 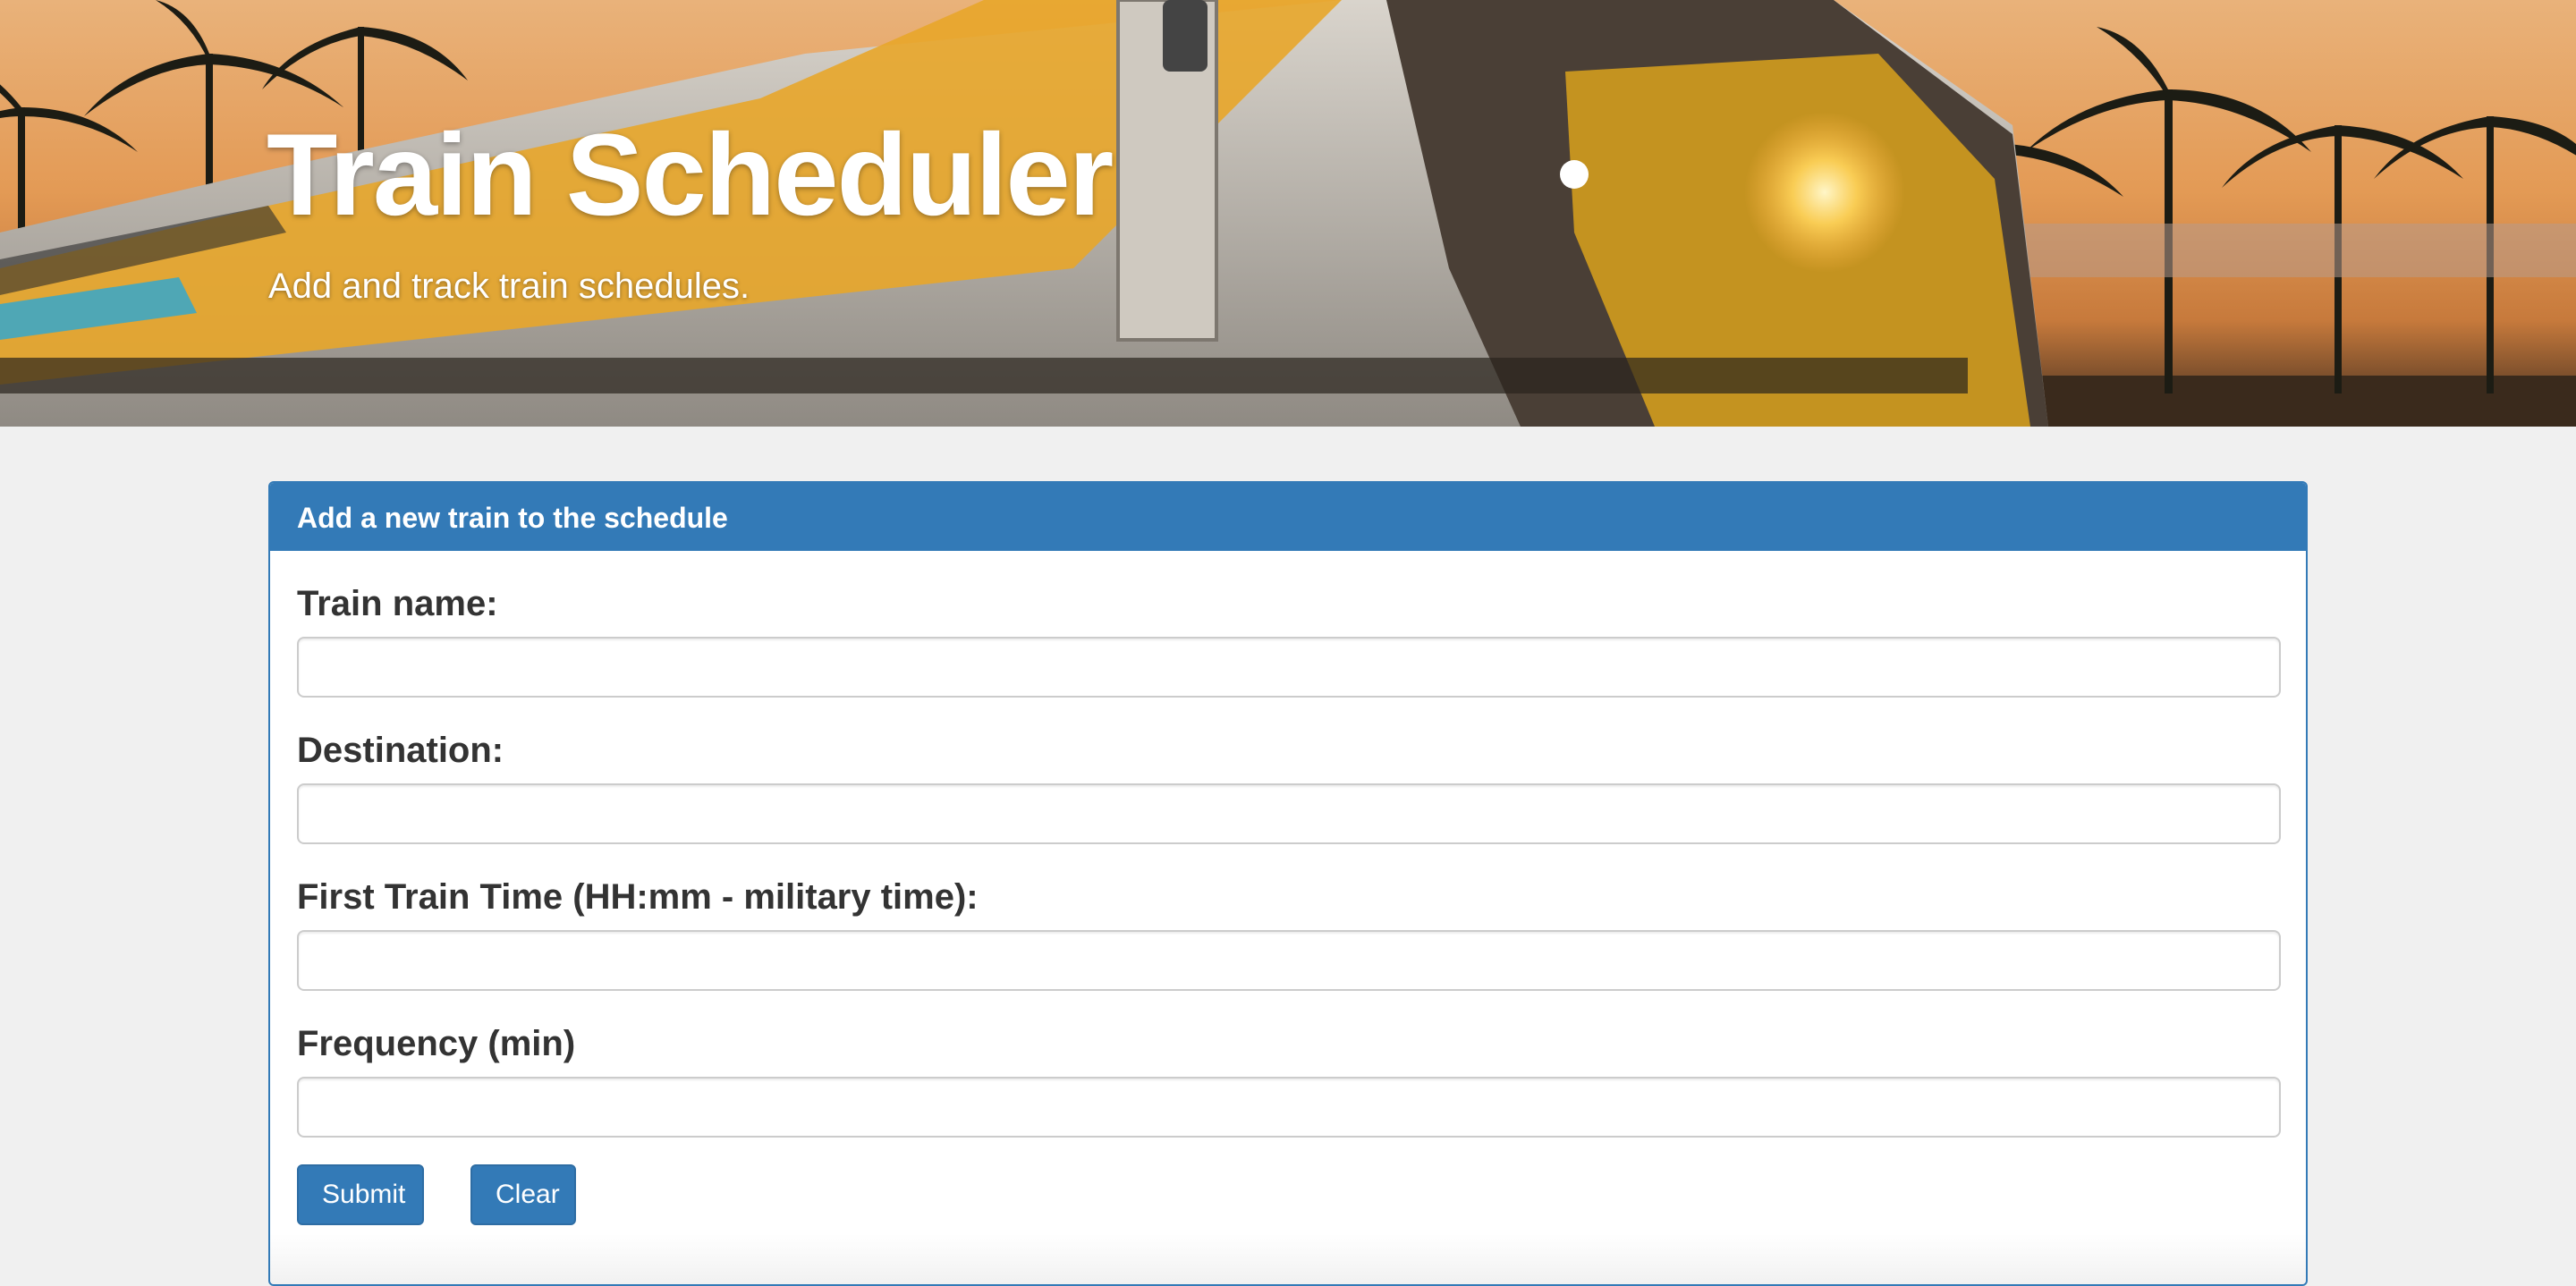 I want to click on destination-group: Destination:, so click(x=1289, y=787).